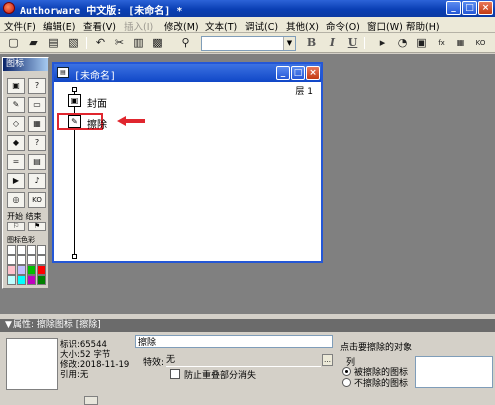 The height and width of the screenshot is (405, 495). Describe the element at coordinates (8, 325) in the screenshot. I see `collapse-triangle-icon: ▼` at that location.